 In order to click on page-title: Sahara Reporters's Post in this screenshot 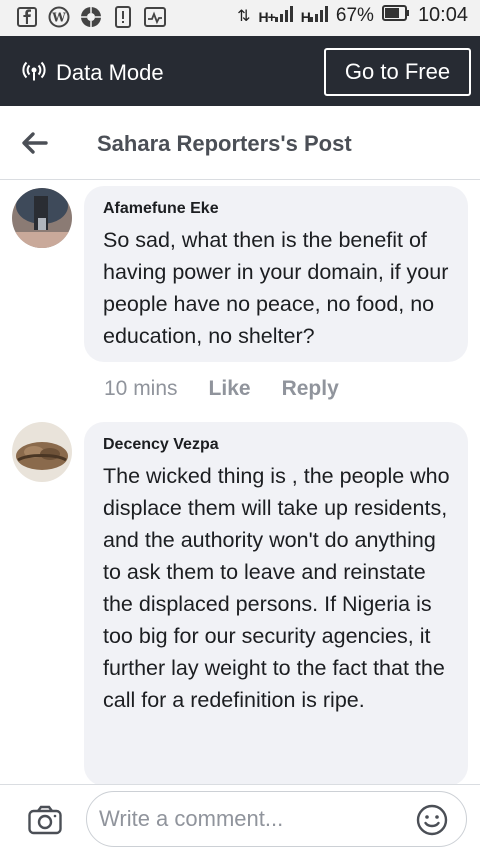, I will do `click(224, 143)`.